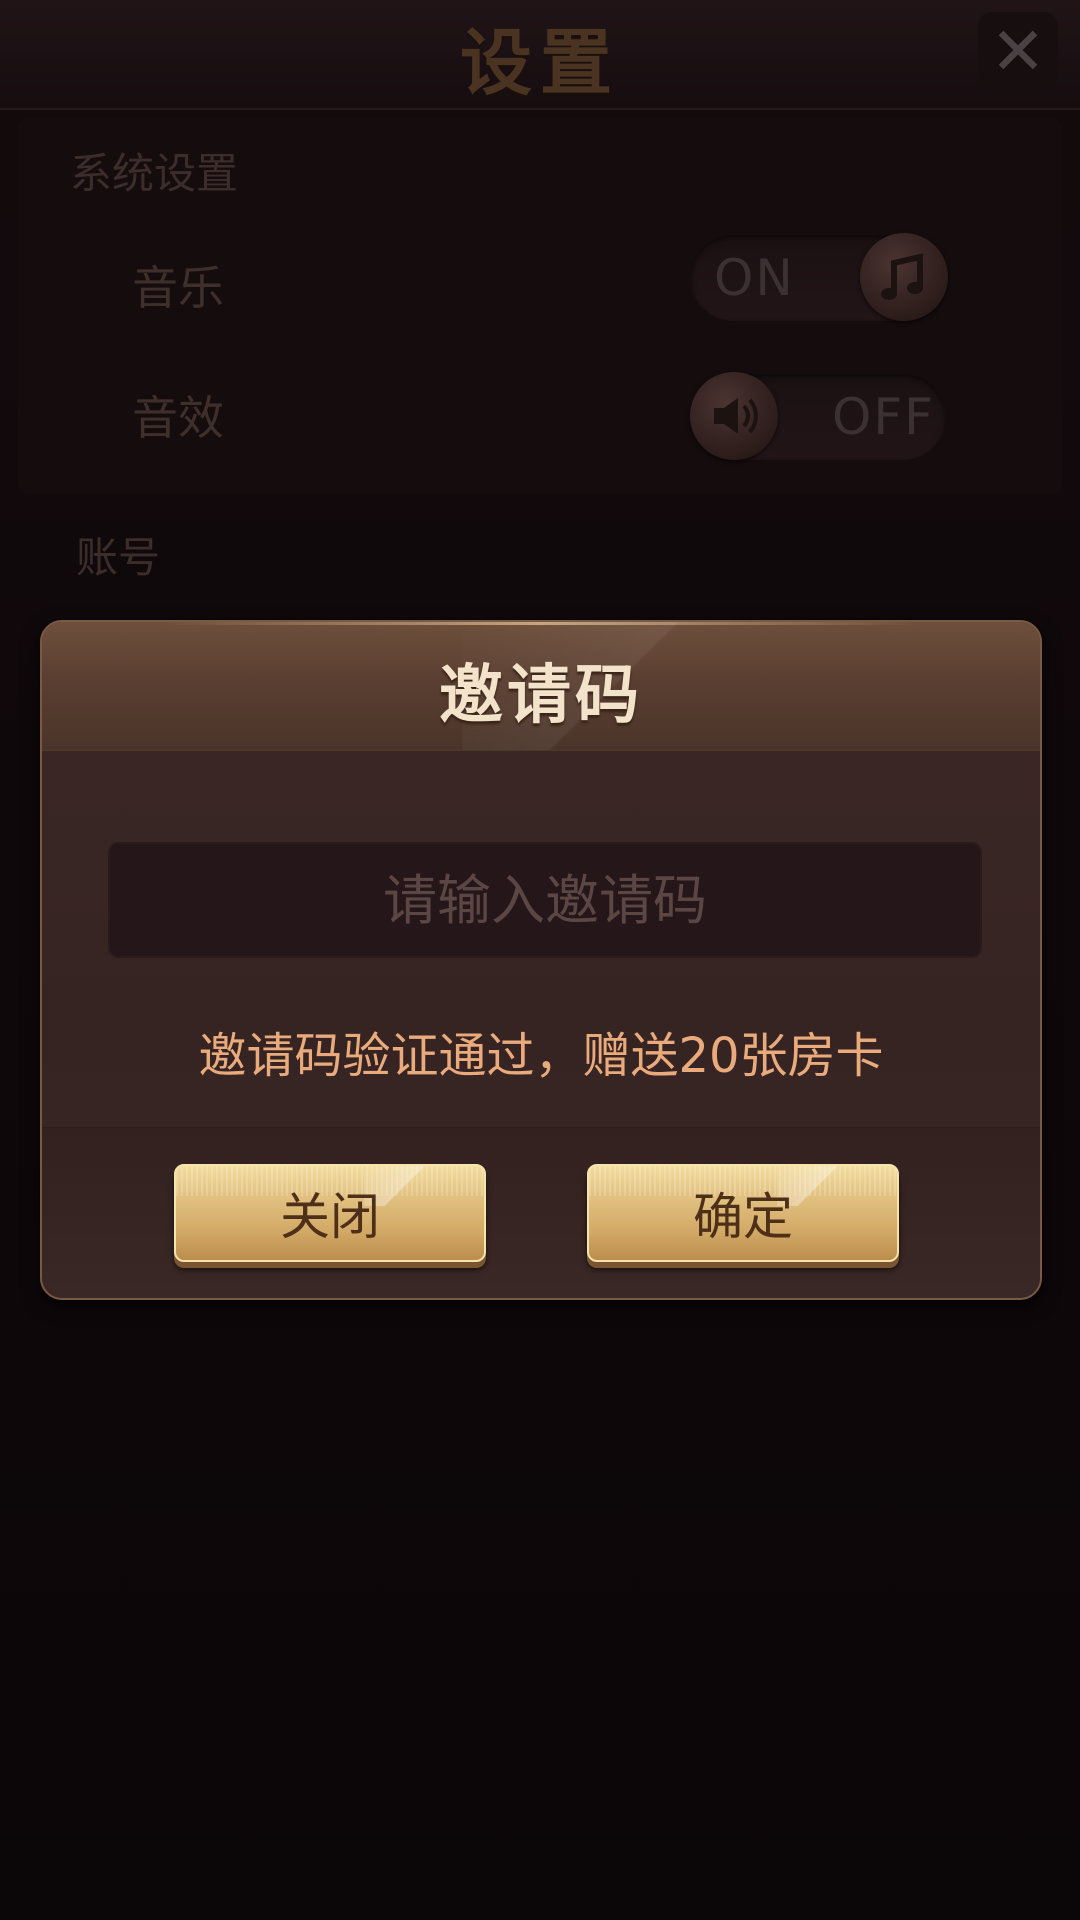 This screenshot has width=1080, height=1920. Describe the element at coordinates (754, 278) in the screenshot. I see `music-toggle-state: ON` at that location.